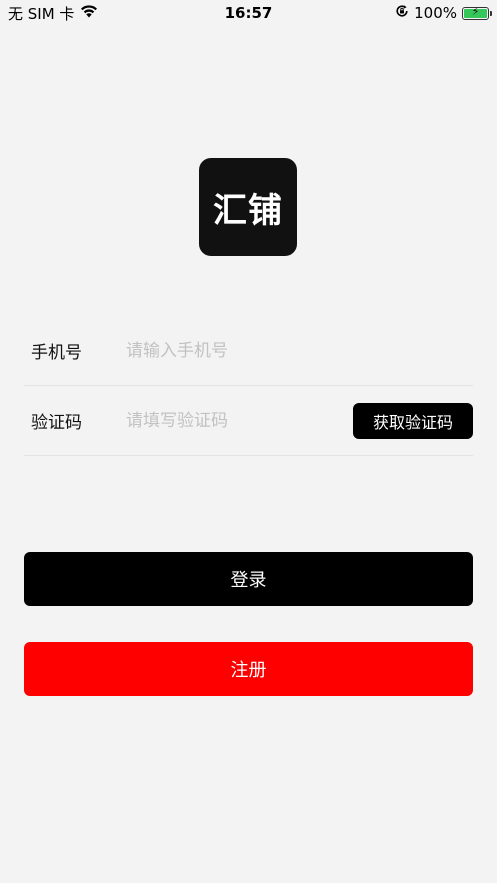 The image size is (497, 883). Describe the element at coordinates (248, 207) in the screenshot. I see `app-logo: 汇铺` at that location.